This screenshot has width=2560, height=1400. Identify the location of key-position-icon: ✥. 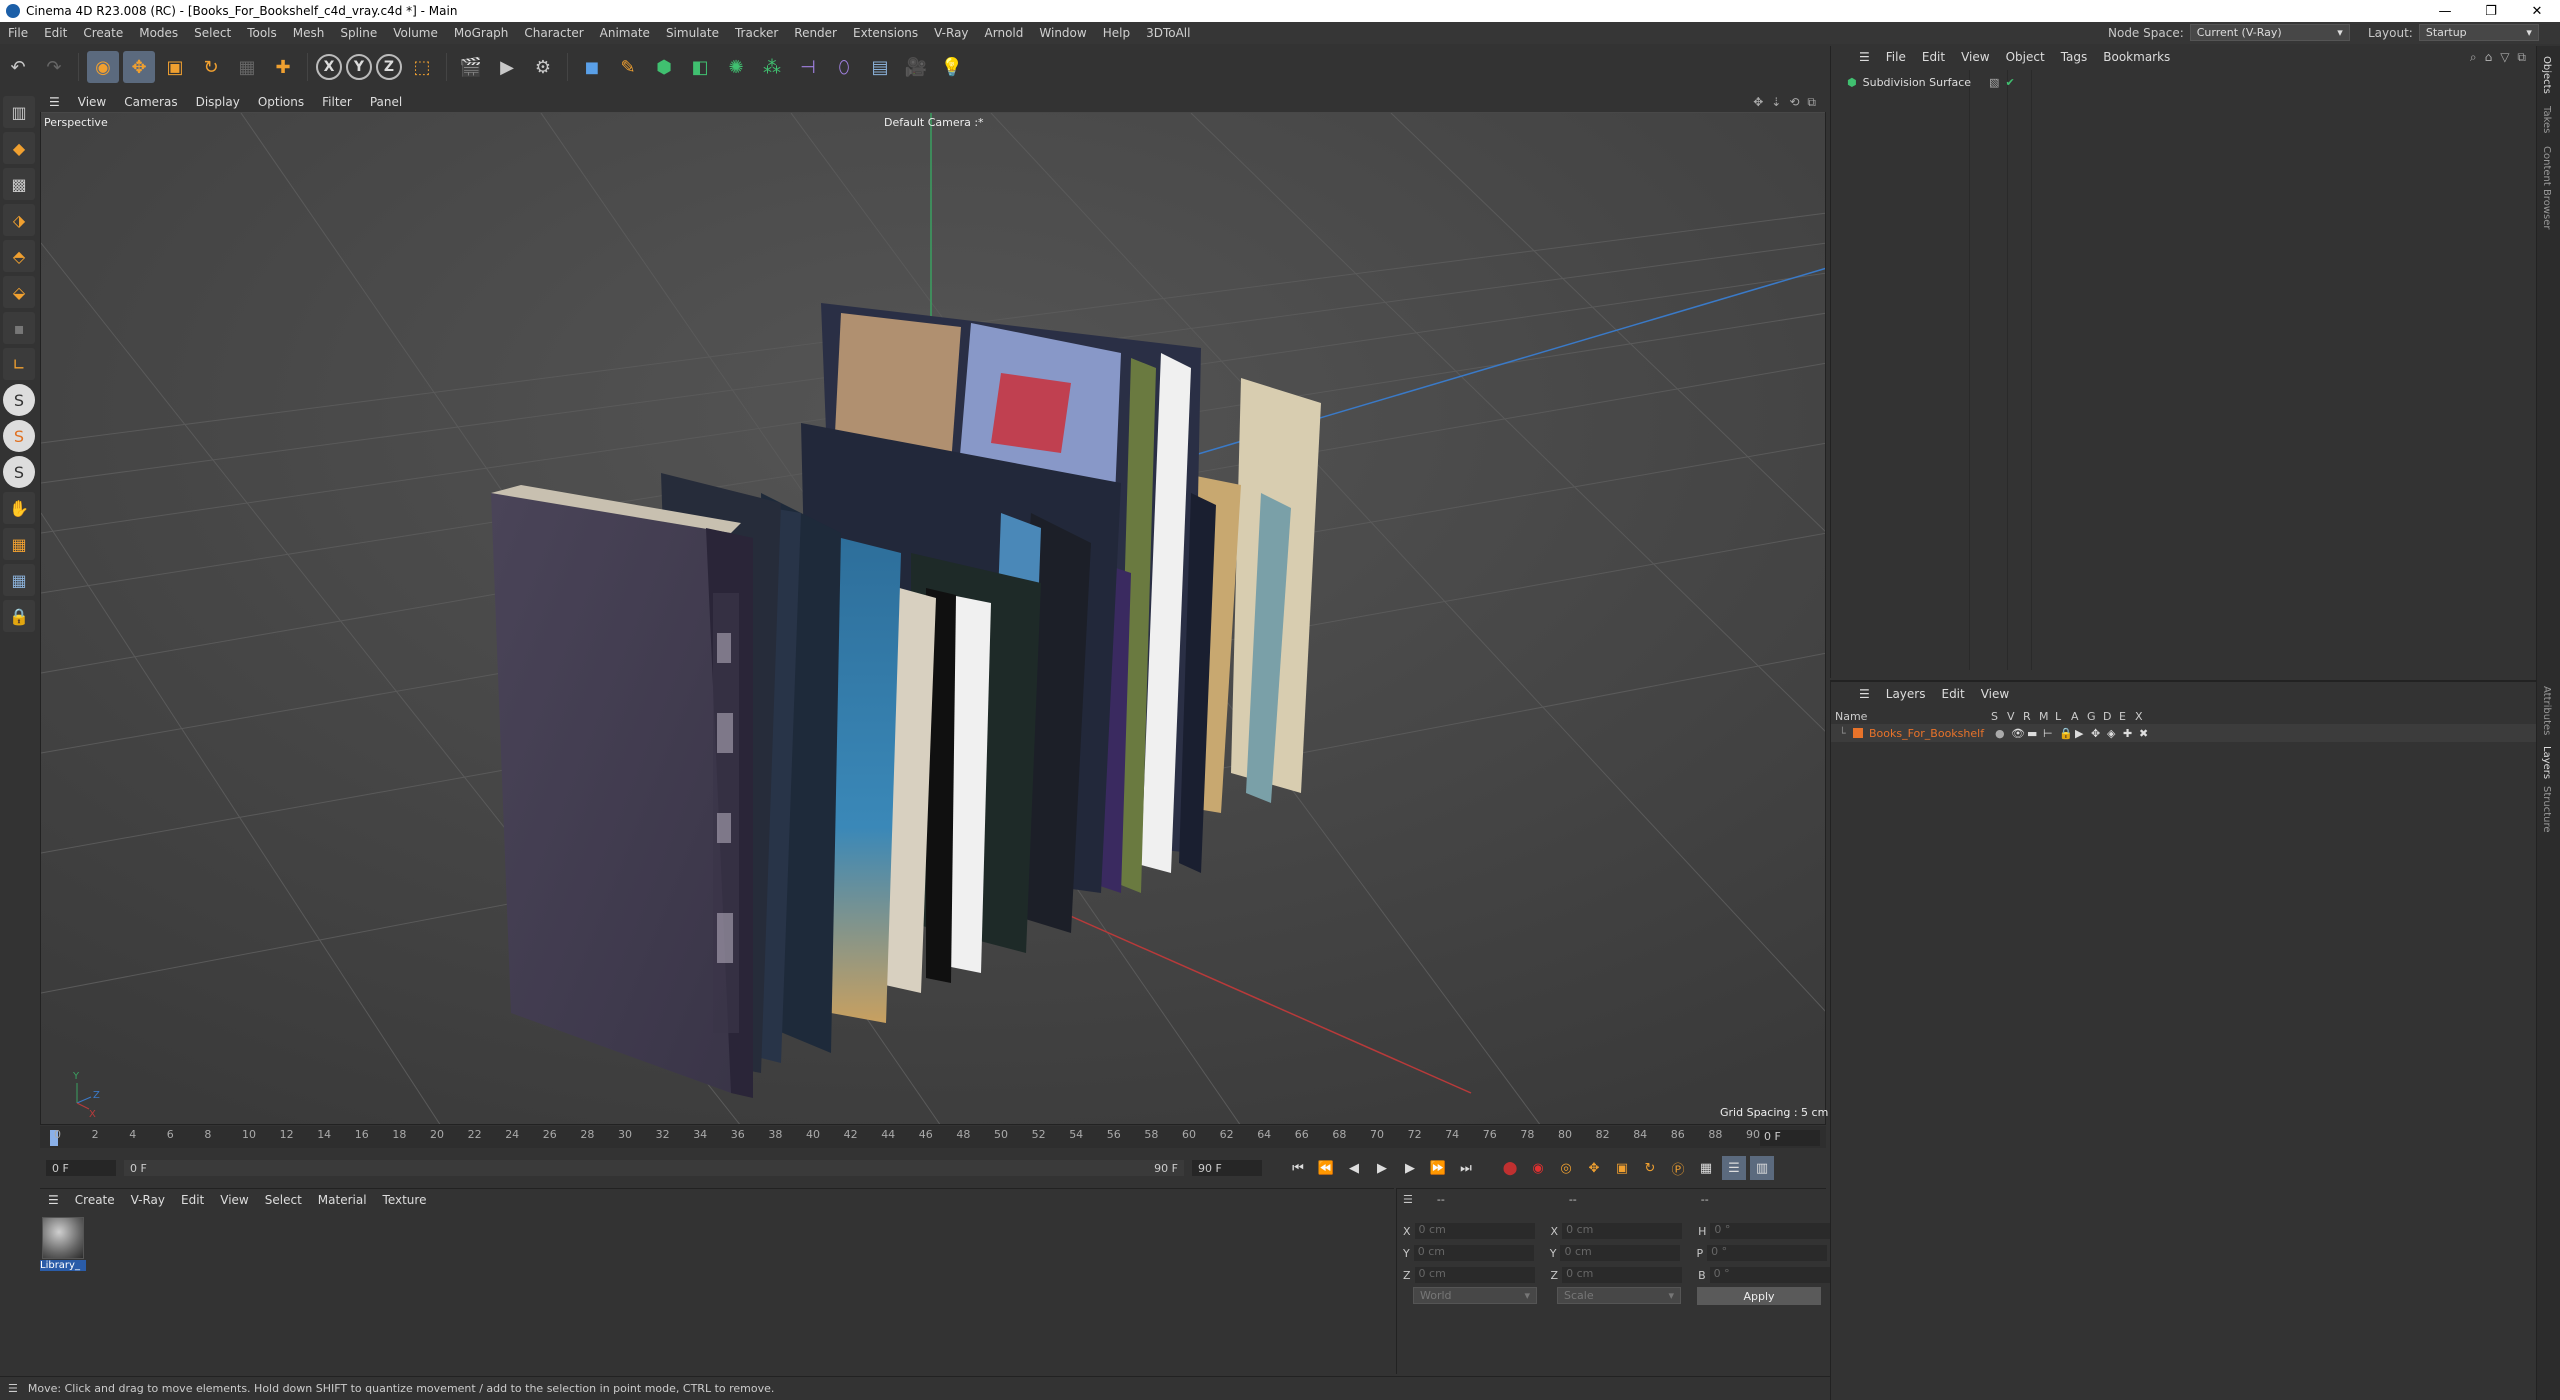
(1594, 1168).